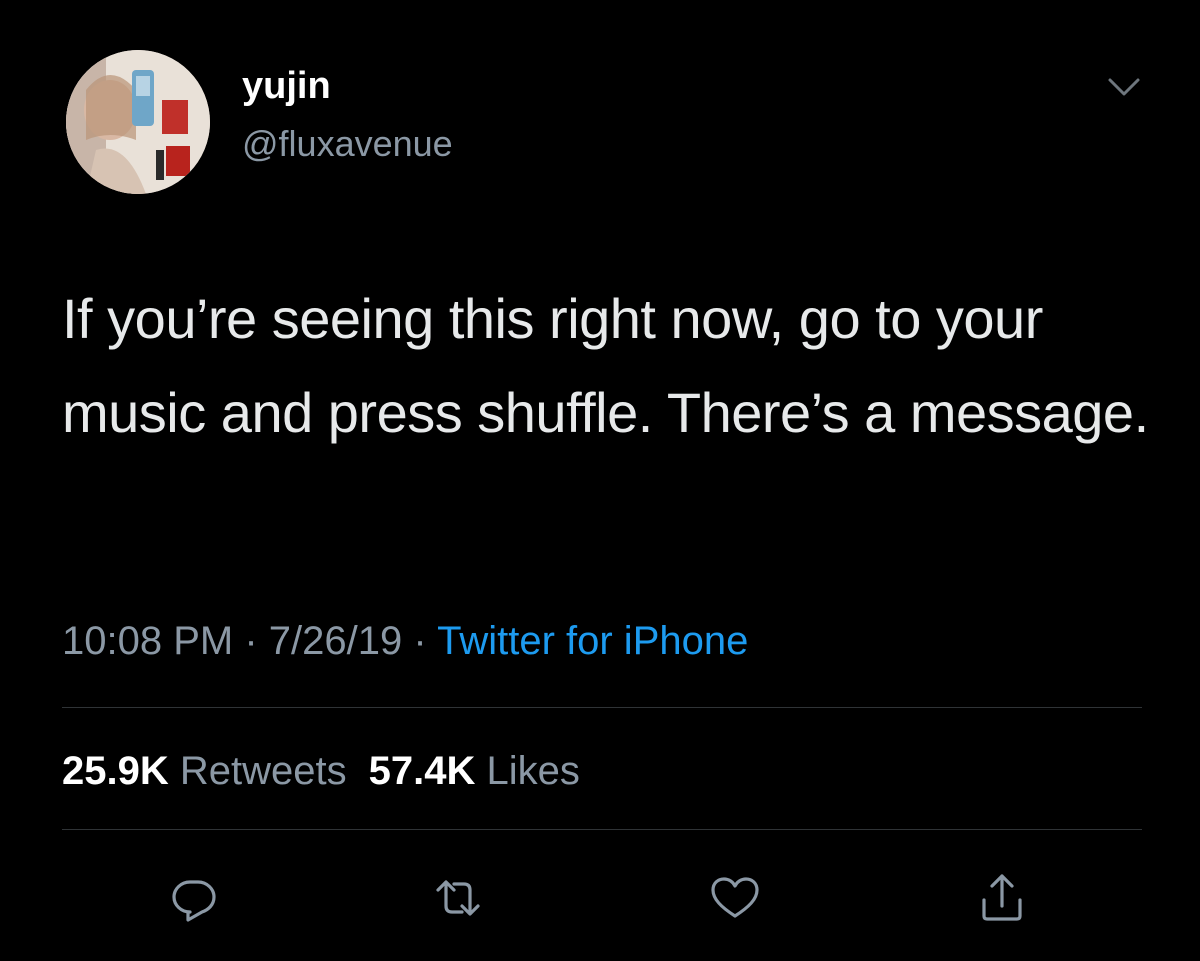  I want to click on avatar-image, so click(138, 122).